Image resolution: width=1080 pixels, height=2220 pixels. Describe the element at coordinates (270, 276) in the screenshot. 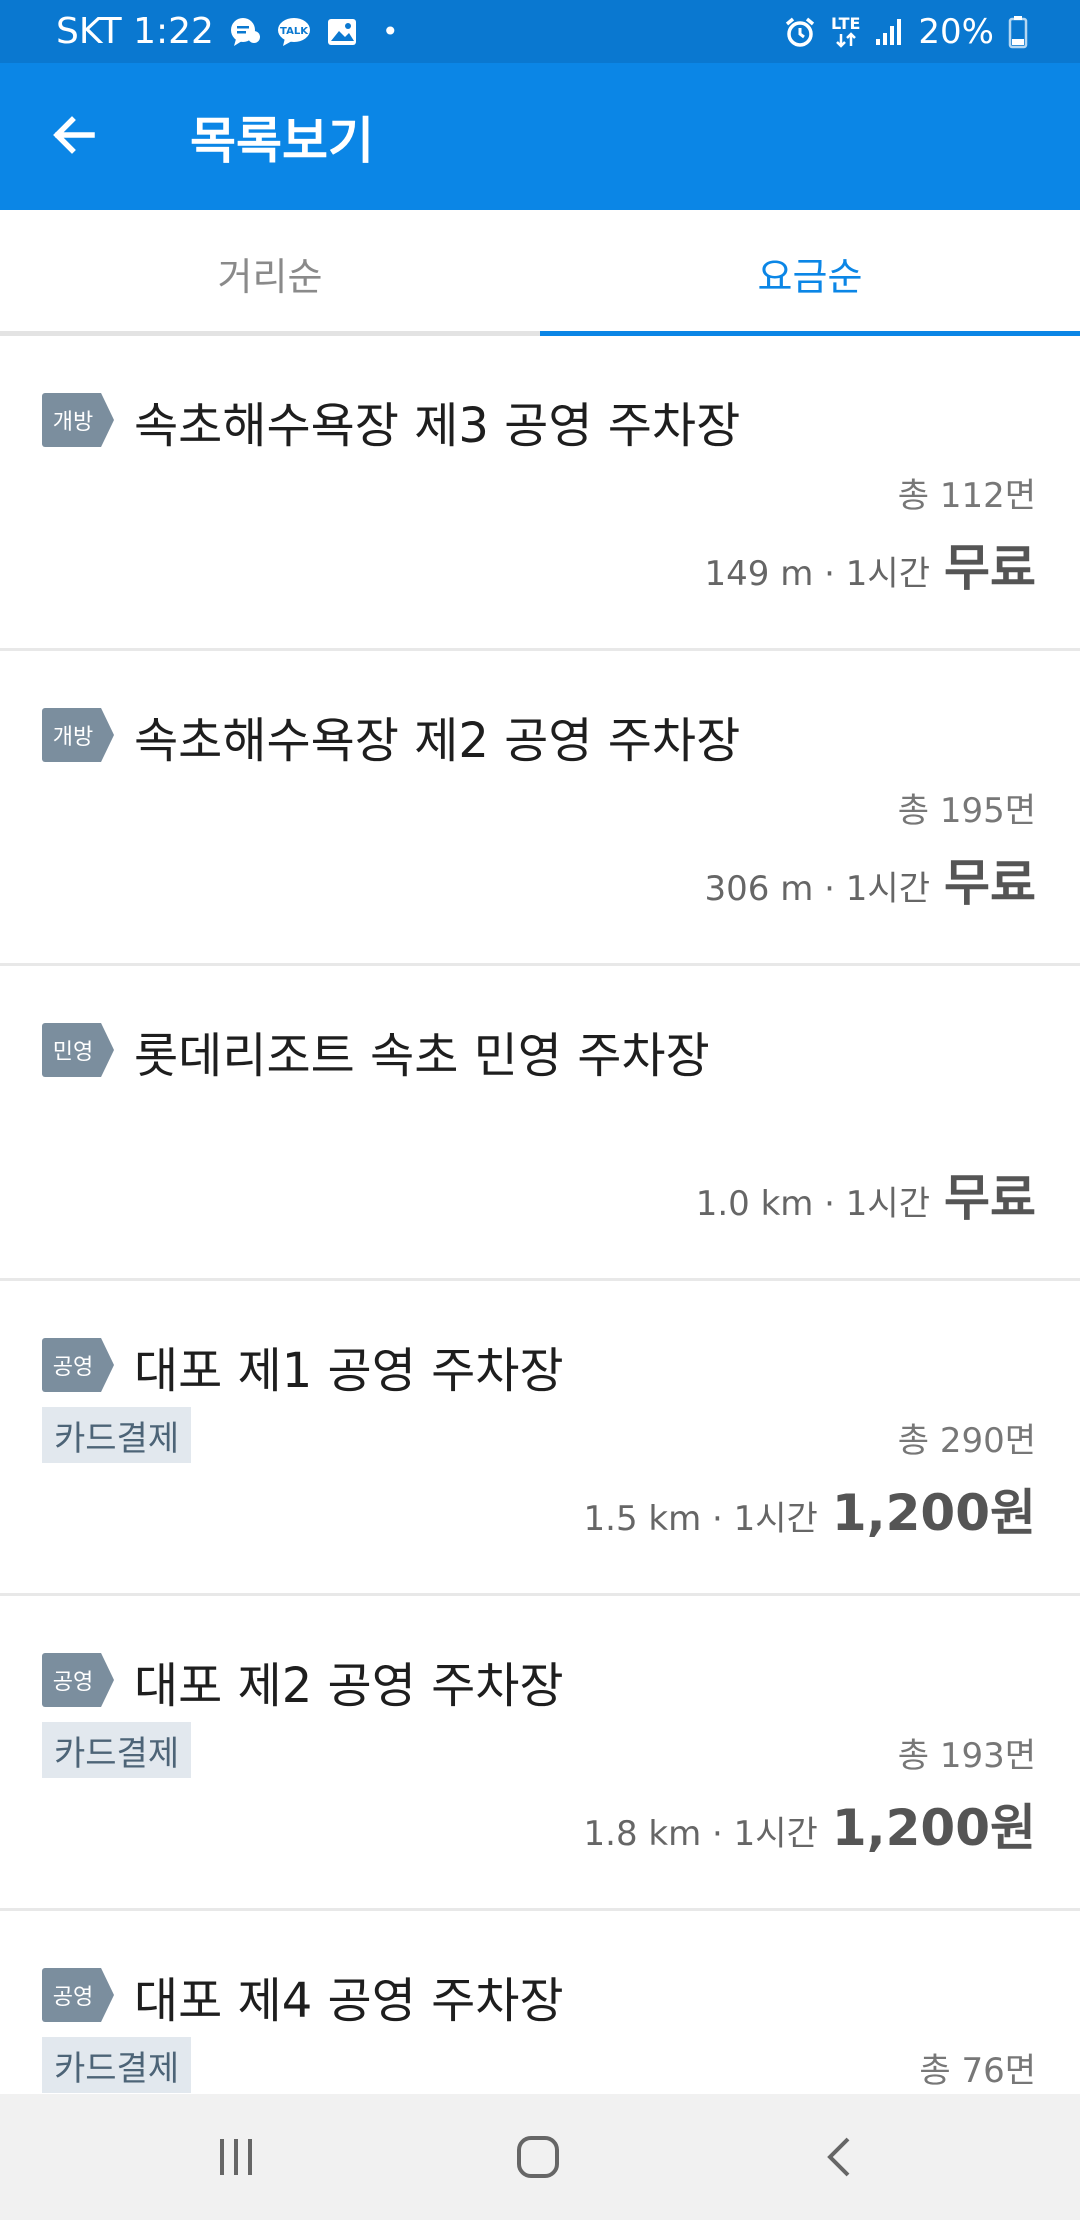

I see `tab-distance-label: 거리순` at that location.